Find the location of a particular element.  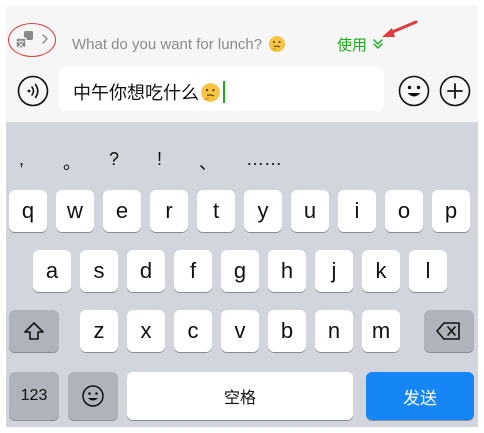

emoji-key is located at coordinates (93, 396).